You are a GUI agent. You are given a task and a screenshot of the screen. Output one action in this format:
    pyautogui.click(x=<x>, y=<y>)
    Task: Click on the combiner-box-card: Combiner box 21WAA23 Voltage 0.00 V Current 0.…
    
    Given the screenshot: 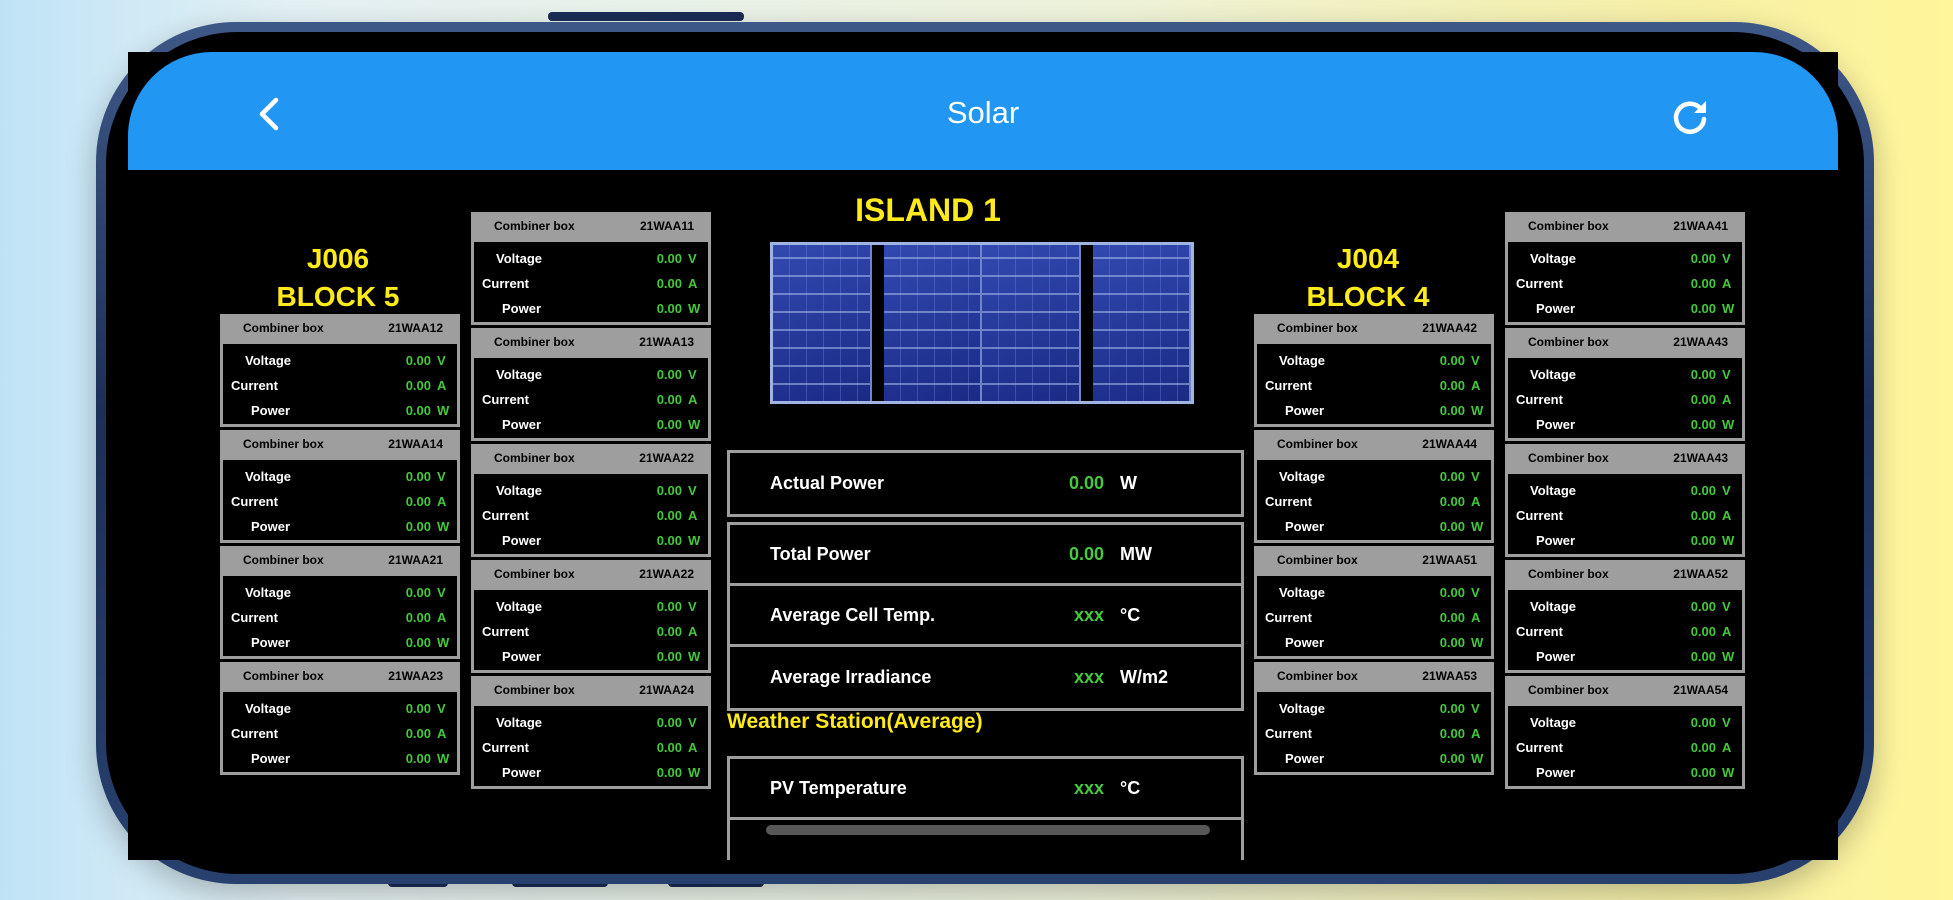 What is the action you would take?
    pyautogui.click(x=340, y=718)
    